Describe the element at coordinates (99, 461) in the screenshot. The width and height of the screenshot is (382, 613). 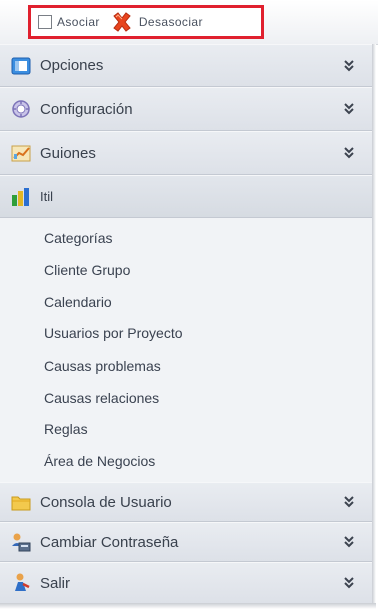
I see `submenu-item-area-de-negocios: Área de Negocios` at that location.